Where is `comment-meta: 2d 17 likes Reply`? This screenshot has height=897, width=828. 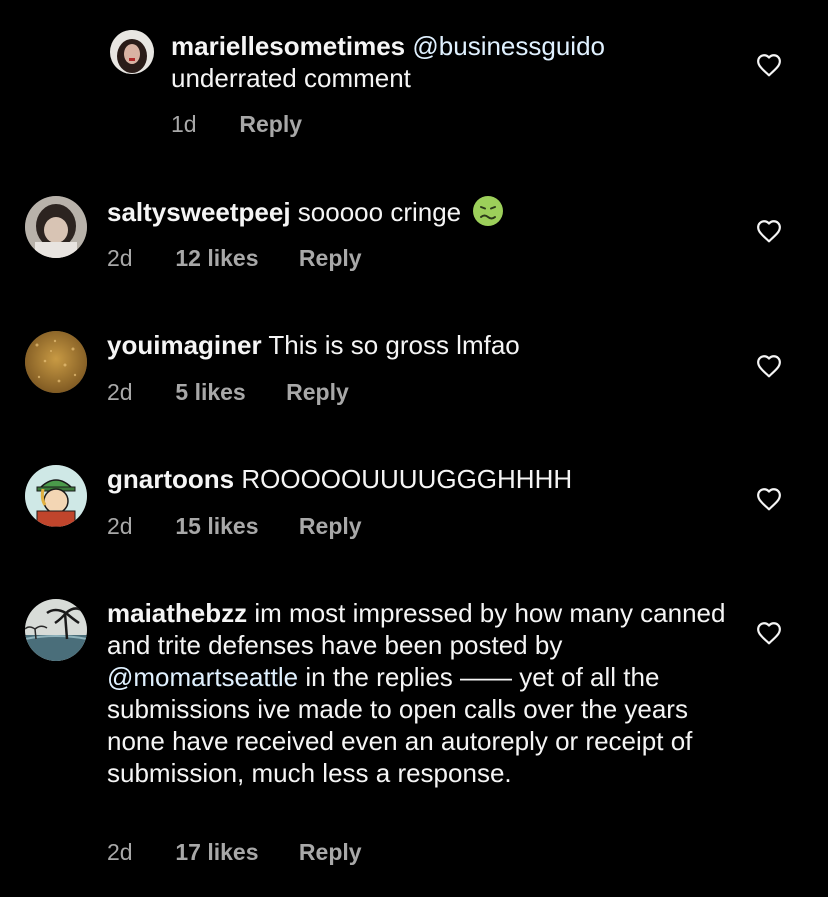 comment-meta: 2d 17 likes Reply is located at coordinates (234, 852).